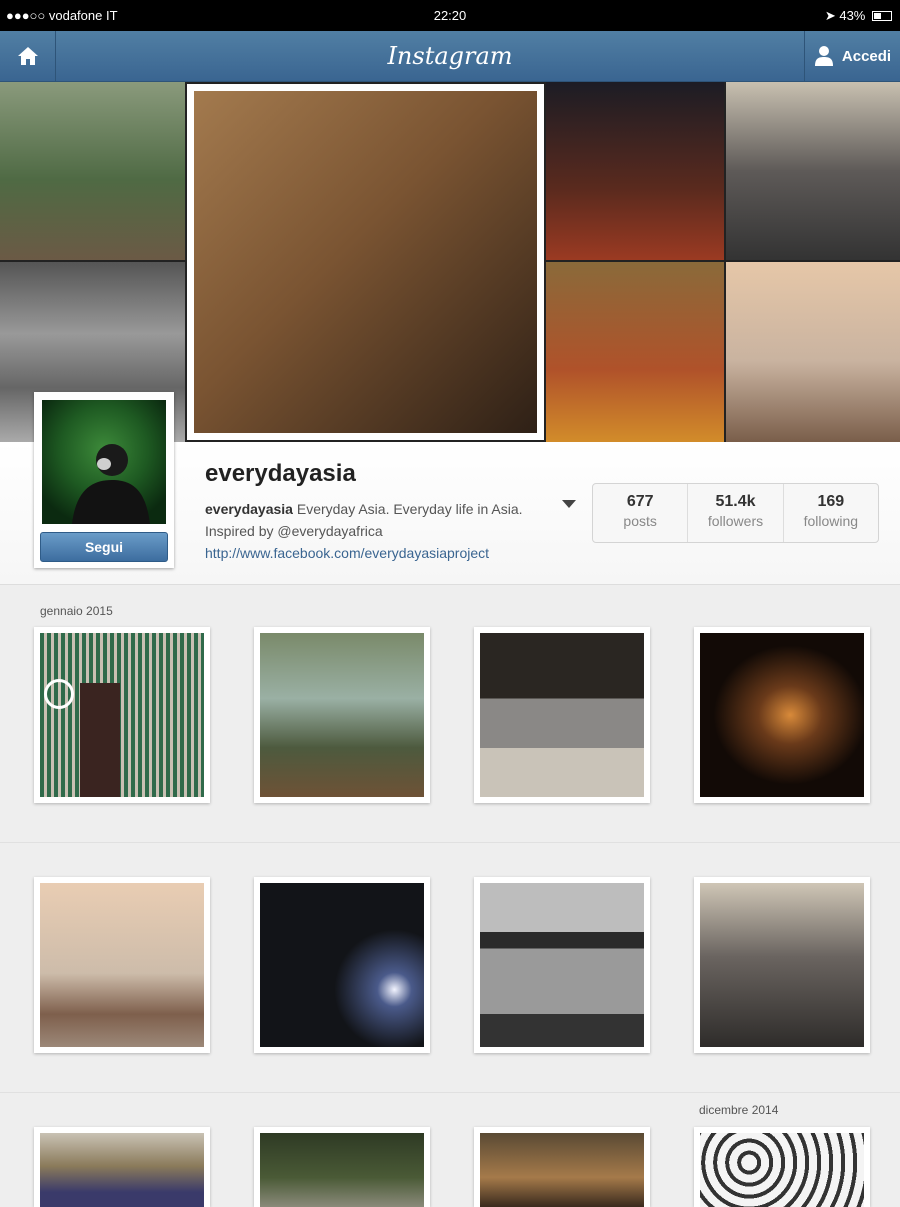  I want to click on stat-posts-value: 677, so click(640, 501).